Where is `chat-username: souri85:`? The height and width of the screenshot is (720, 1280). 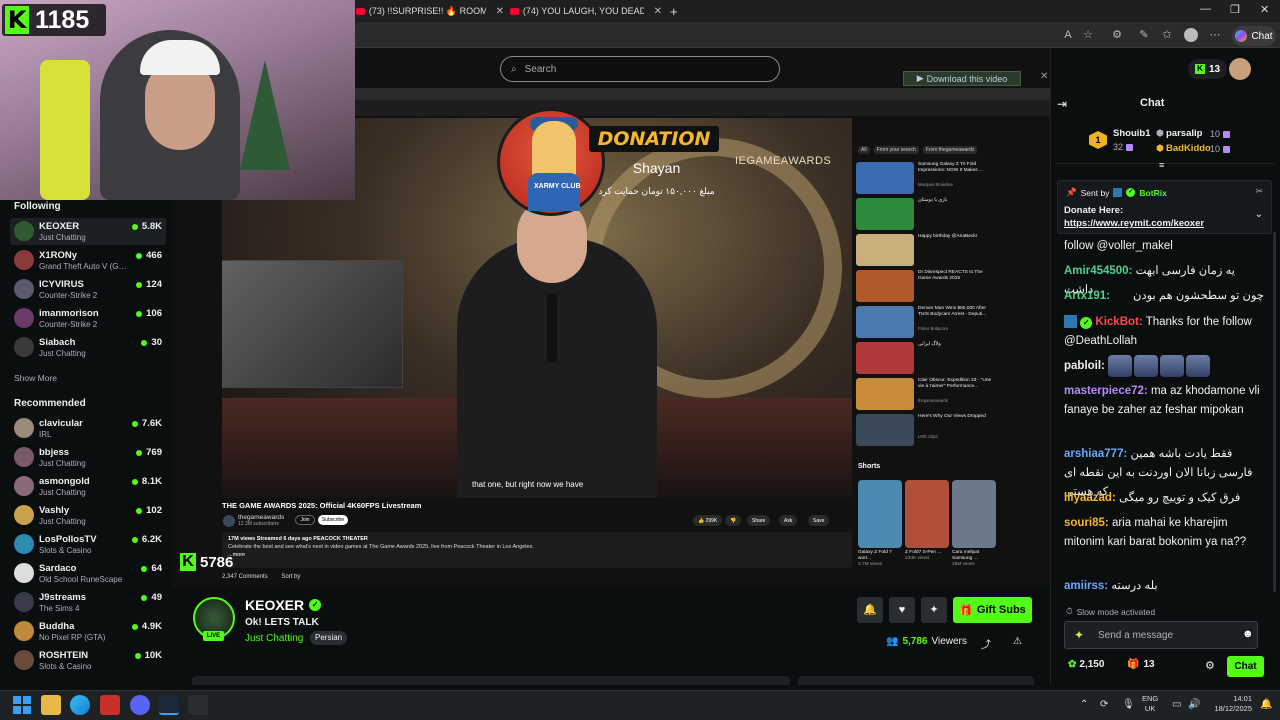
chat-username: souri85: is located at coordinates (1086, 523).